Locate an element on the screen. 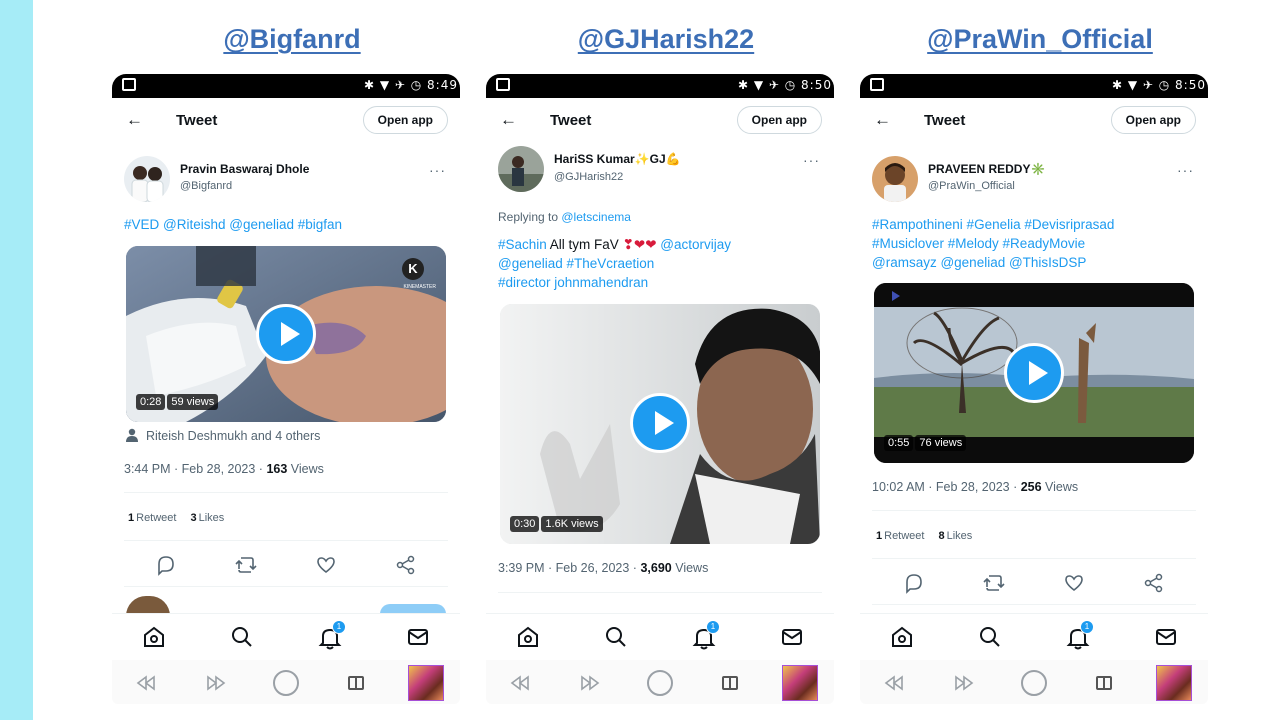  tweet-video: K KINEMASTER 0:28 59 views is located at coordinates (286, 334).